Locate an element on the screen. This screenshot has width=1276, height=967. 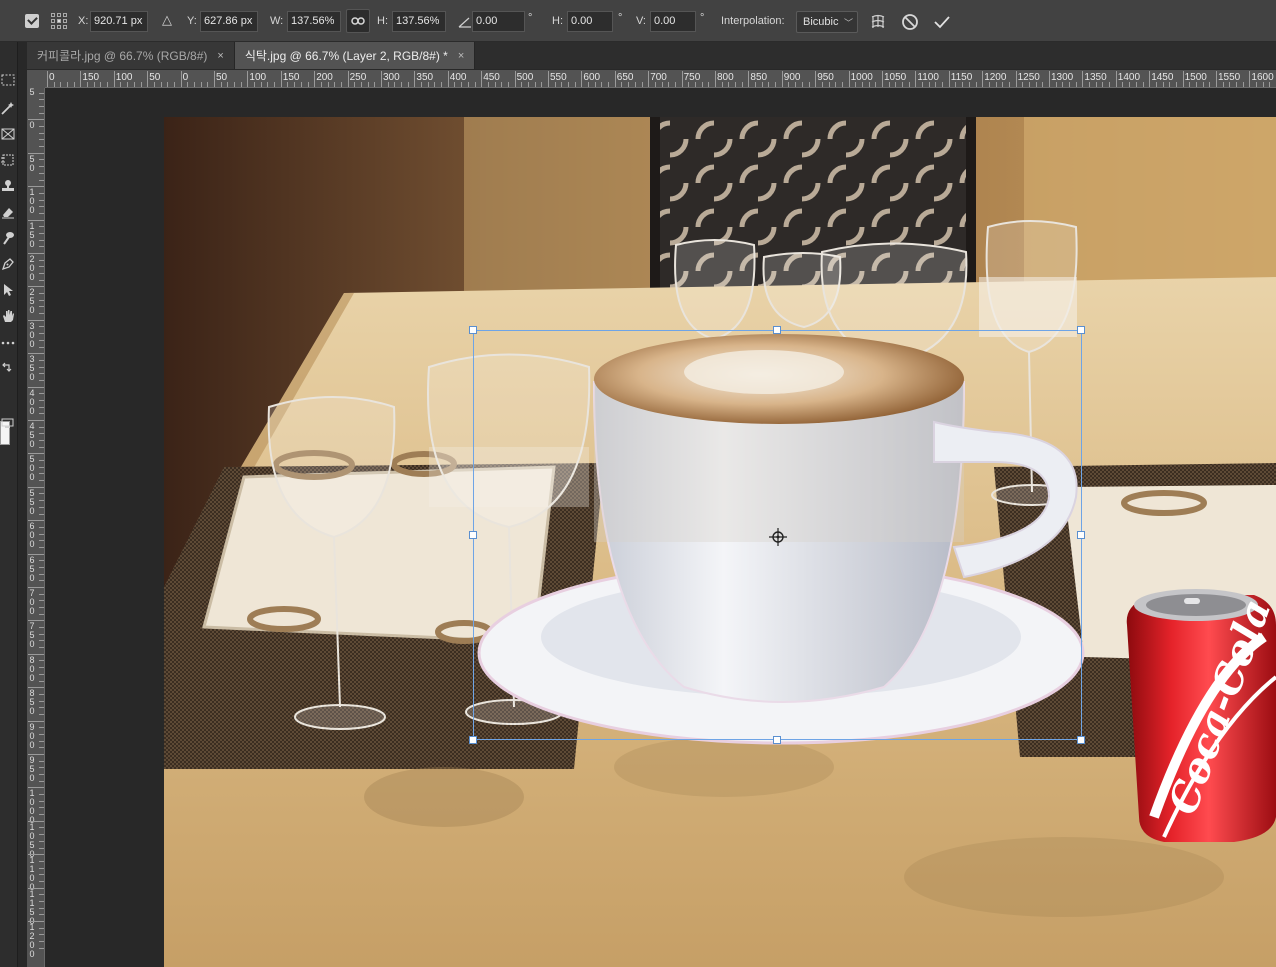
marquee-tool-icon is located at coordinates (9, 80).